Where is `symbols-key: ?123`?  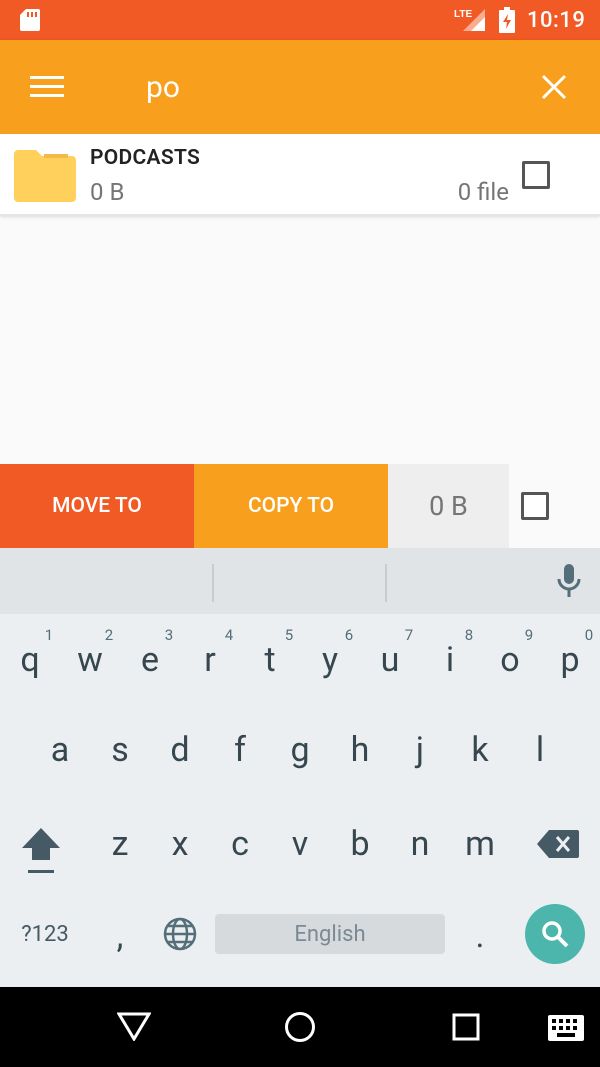
symbols-key: ?123 is located at coordinates (45, 934).